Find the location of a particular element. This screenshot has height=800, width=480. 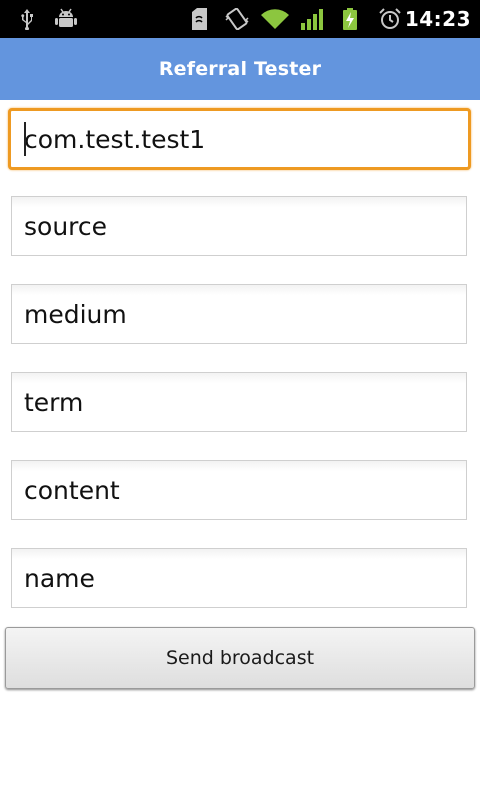

vibrate-icon is located at coordinates (237, 19).